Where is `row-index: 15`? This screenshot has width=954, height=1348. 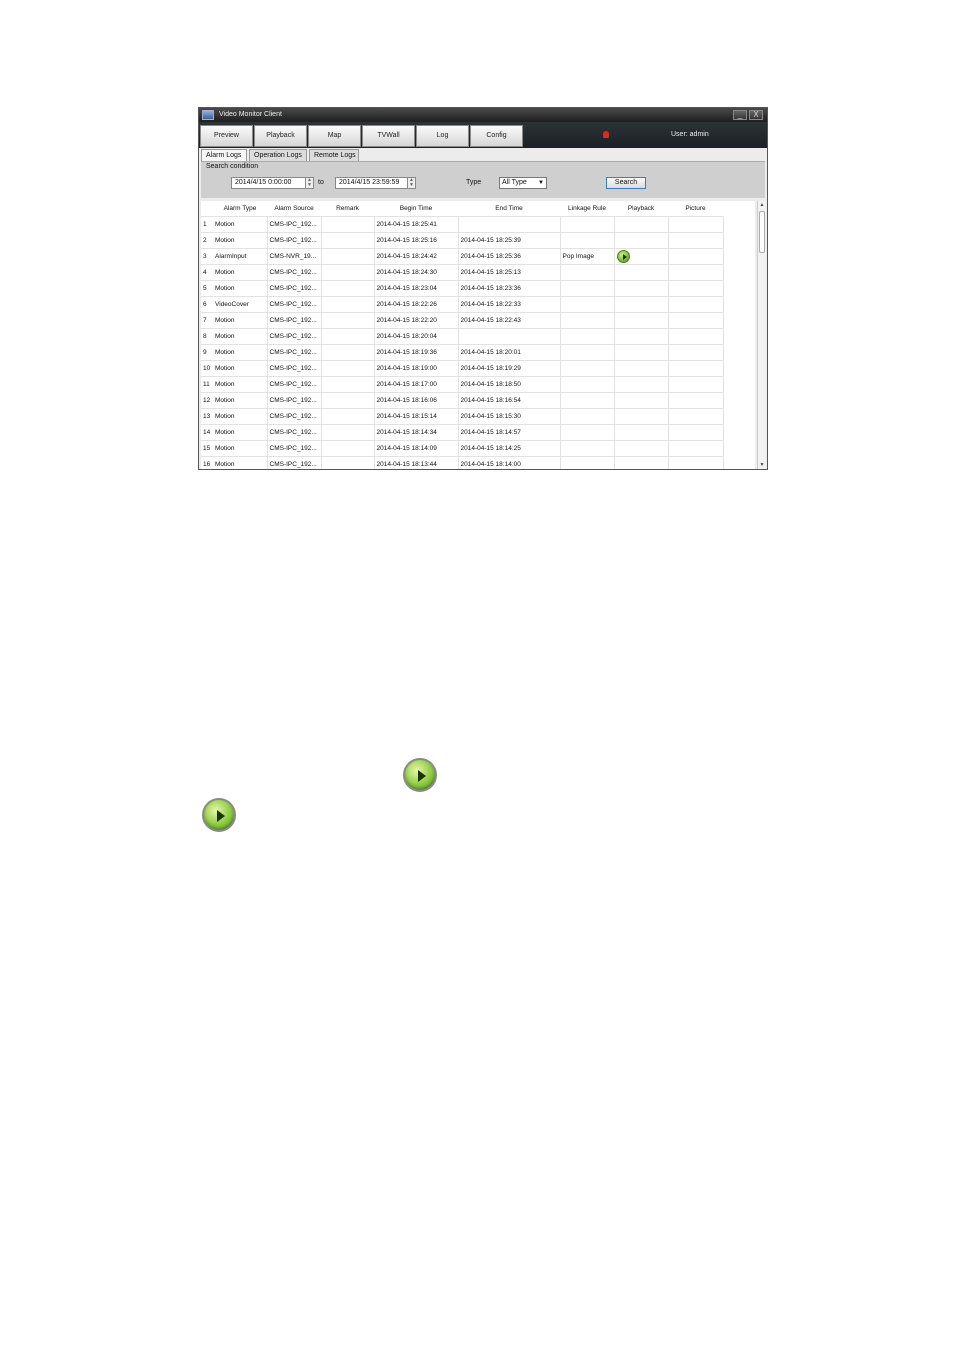 row-index: 15 is located at coordinates (207, 448).